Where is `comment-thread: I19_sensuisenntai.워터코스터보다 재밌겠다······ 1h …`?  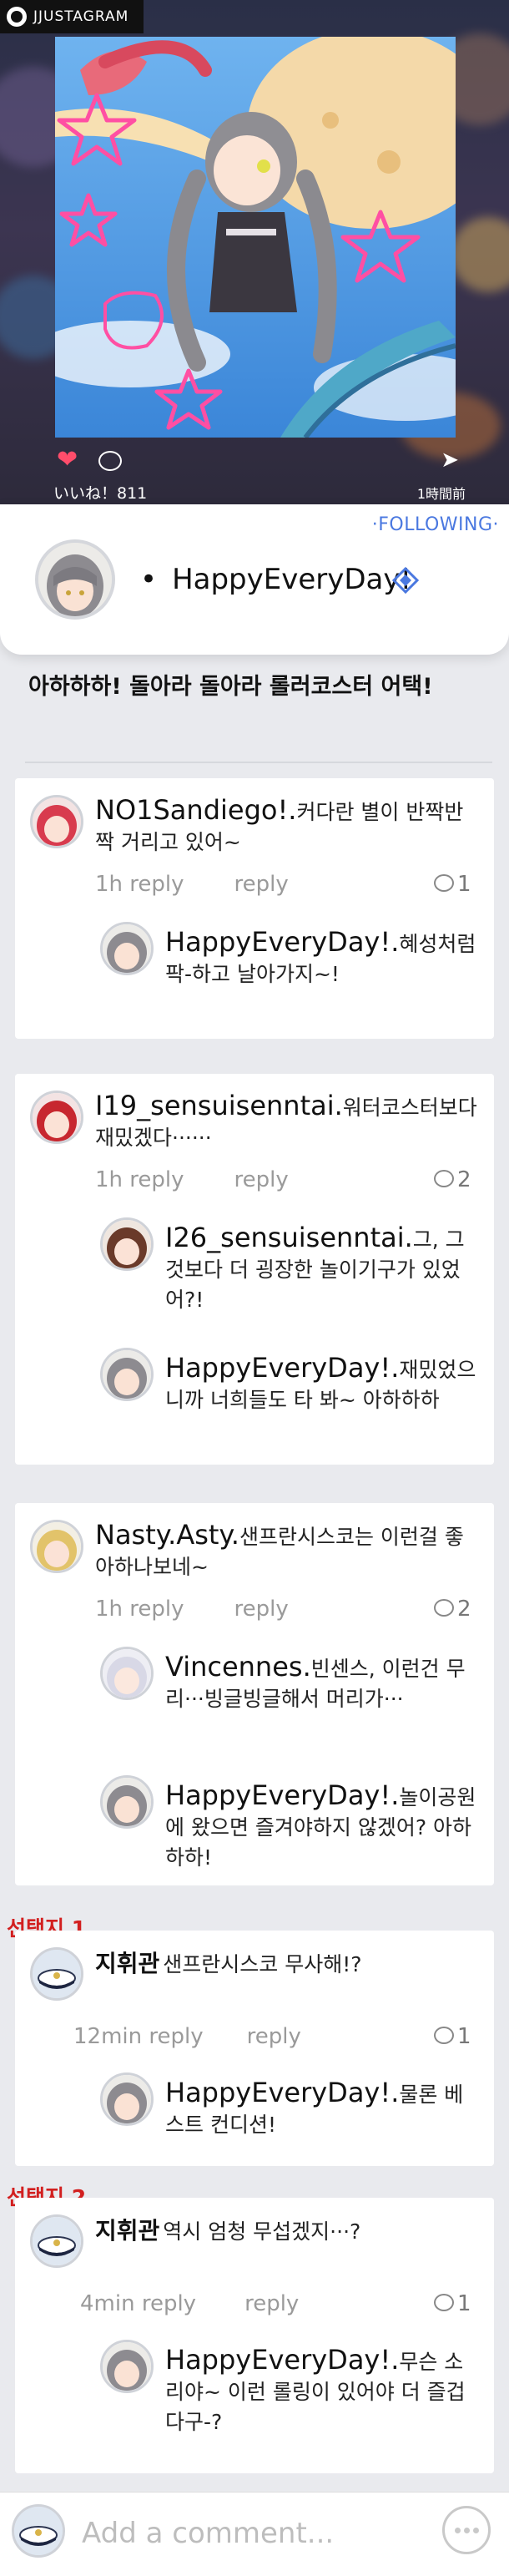 comment-thread: I19_sensuisenntai.워터코스터보다 재밌겠다······ 1h … is located at coordinates (254, 1269).